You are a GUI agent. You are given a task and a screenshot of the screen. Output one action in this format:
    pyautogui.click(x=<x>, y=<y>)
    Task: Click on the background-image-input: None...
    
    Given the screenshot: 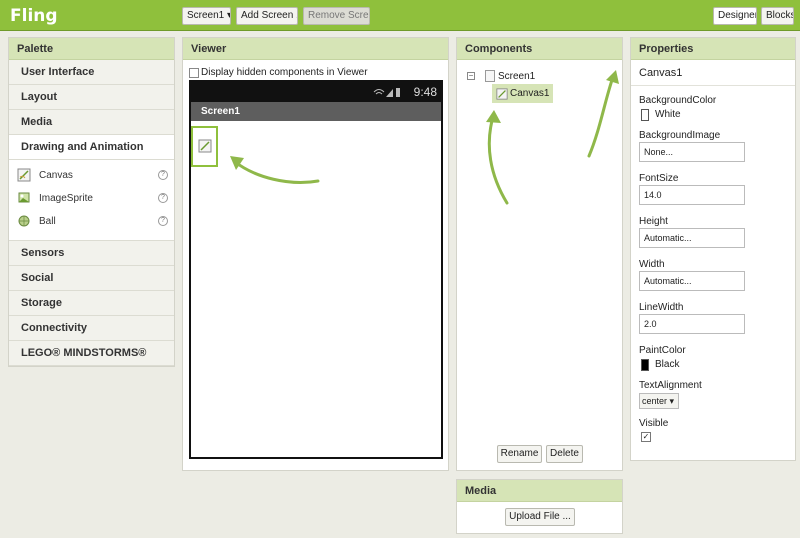 What is the action you would take?
    pyautogui.click(x=692, y=152)
    